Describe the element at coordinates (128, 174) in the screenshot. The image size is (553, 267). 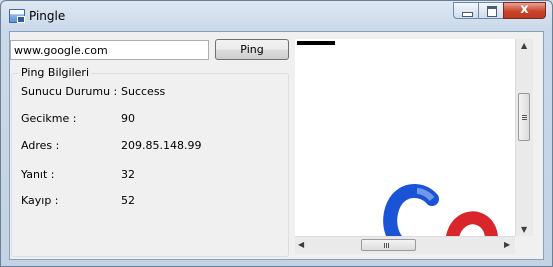
I see `reply-value: 32` at that location.